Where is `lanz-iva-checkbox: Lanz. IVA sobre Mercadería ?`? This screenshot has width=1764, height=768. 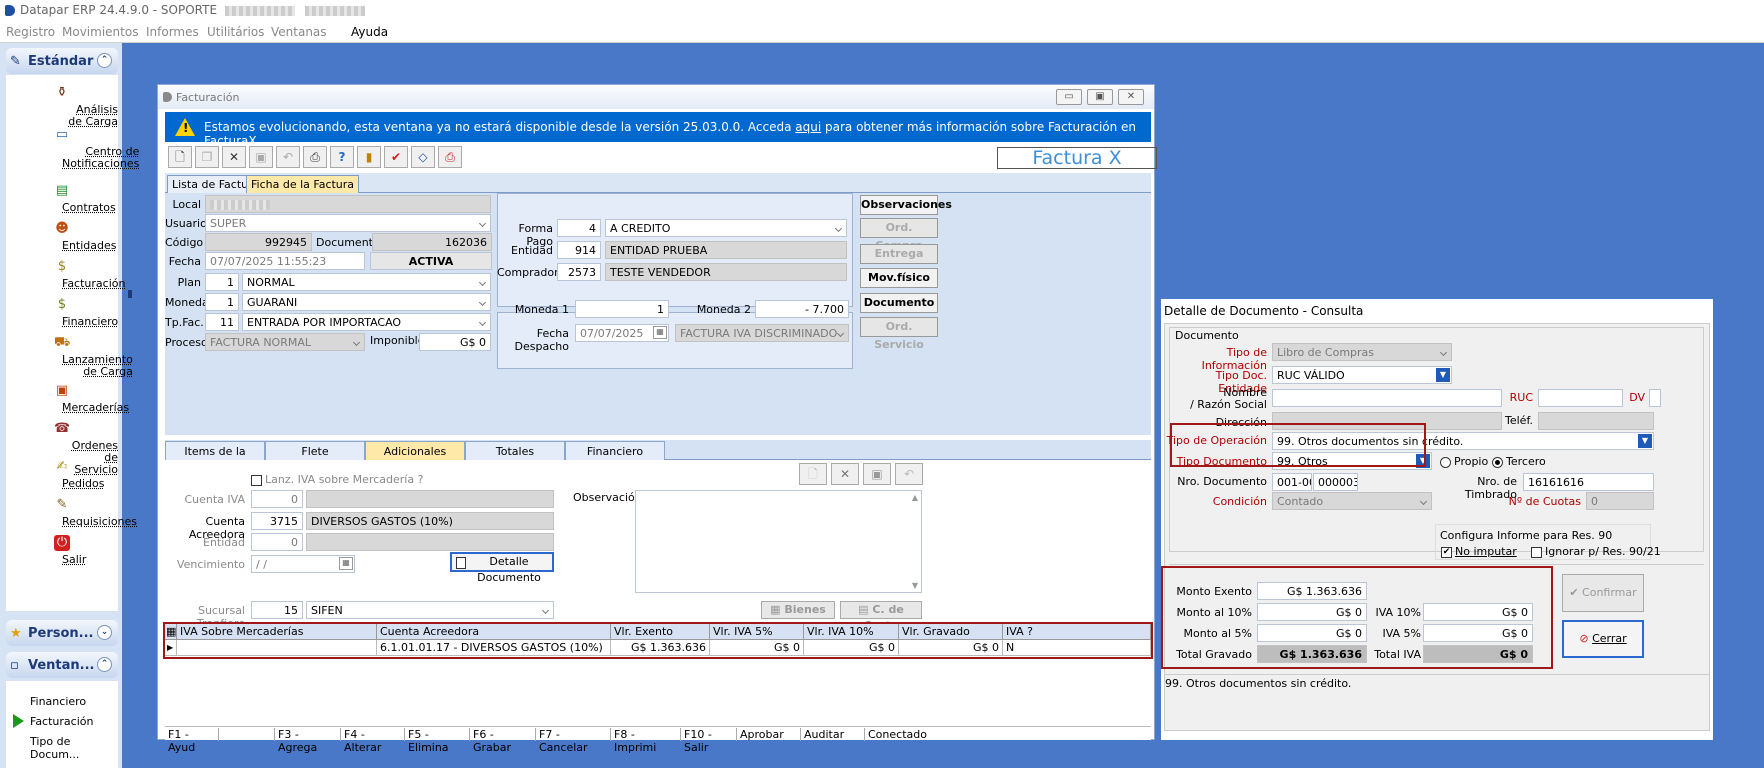
lanz-iva-checkbox: Lanz. IVA sobre Mercadería ? is located at coordinates (337, 479).